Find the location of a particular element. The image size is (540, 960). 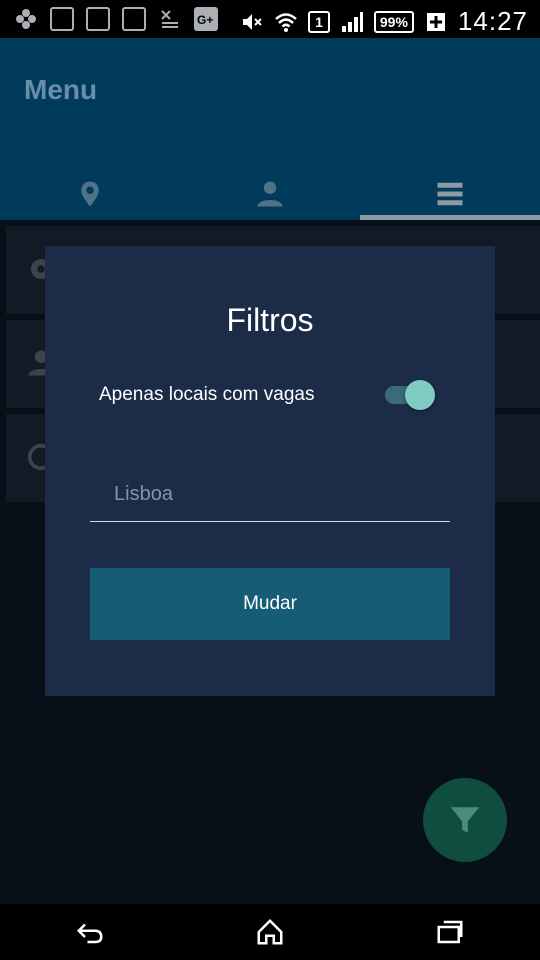

wifi-icon is located at coordinates (286, 22).